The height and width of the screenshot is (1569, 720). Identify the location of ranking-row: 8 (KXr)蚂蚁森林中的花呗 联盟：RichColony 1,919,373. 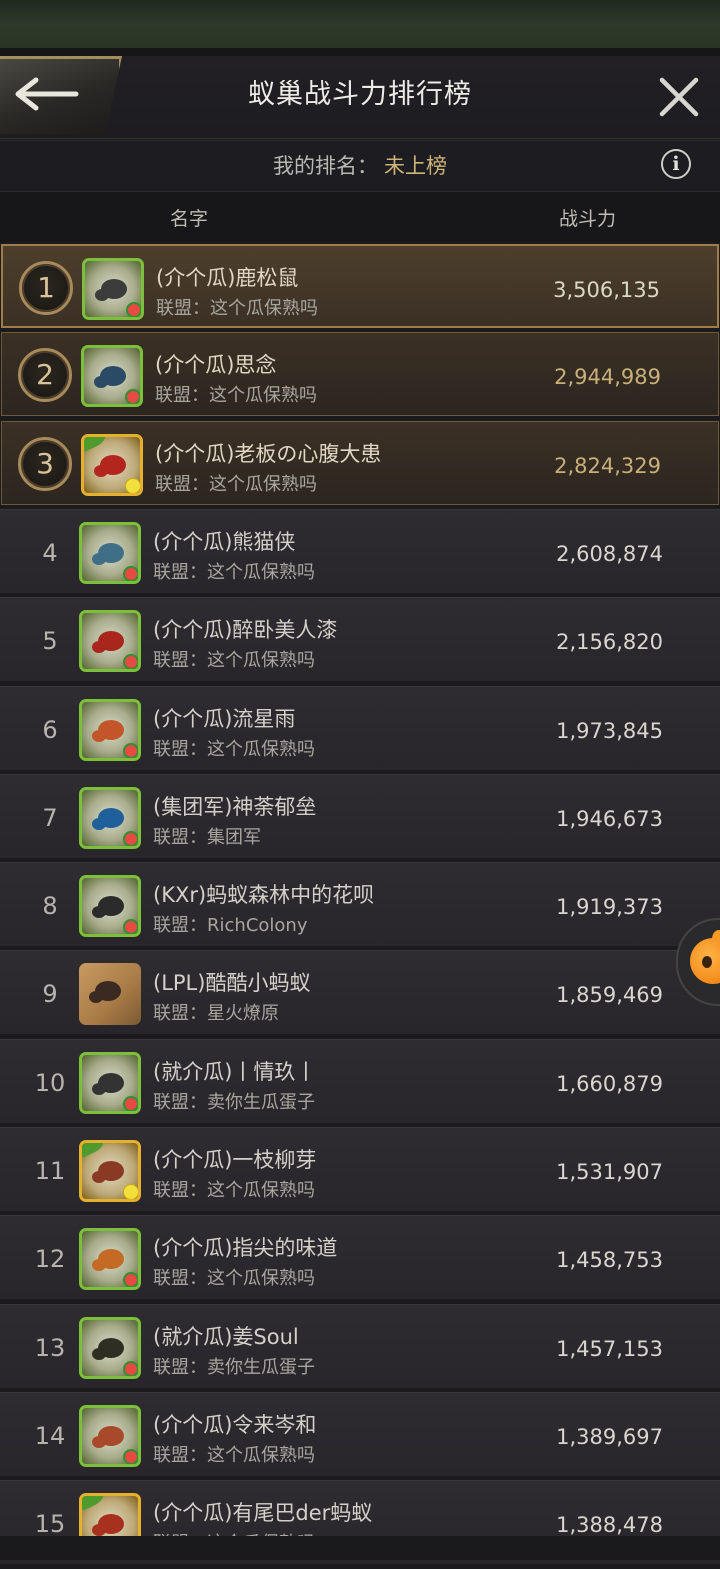
(360, 904).